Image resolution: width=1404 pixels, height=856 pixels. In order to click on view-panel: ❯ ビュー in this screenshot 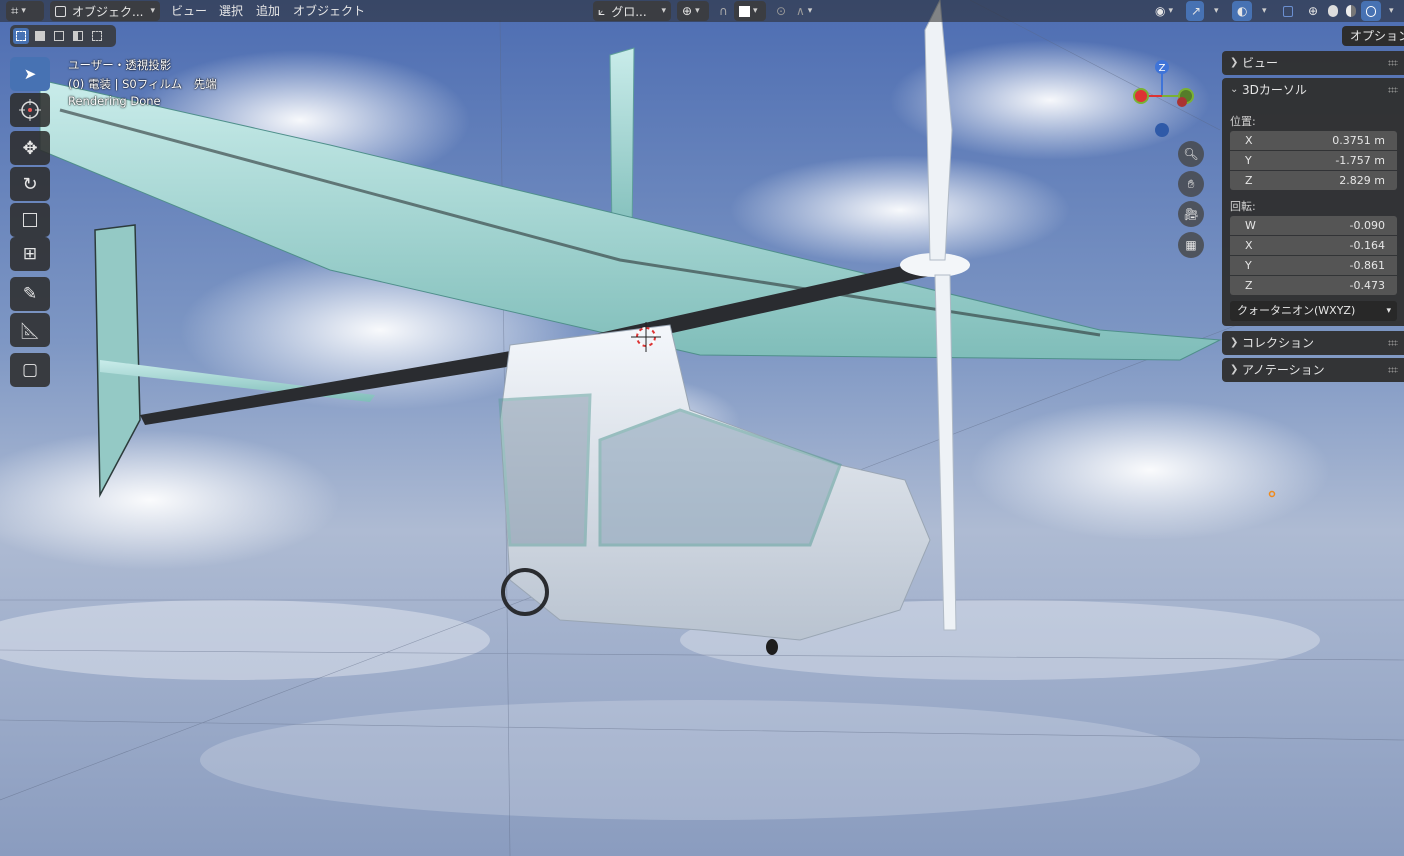, I will do `click(1313, 63)`.